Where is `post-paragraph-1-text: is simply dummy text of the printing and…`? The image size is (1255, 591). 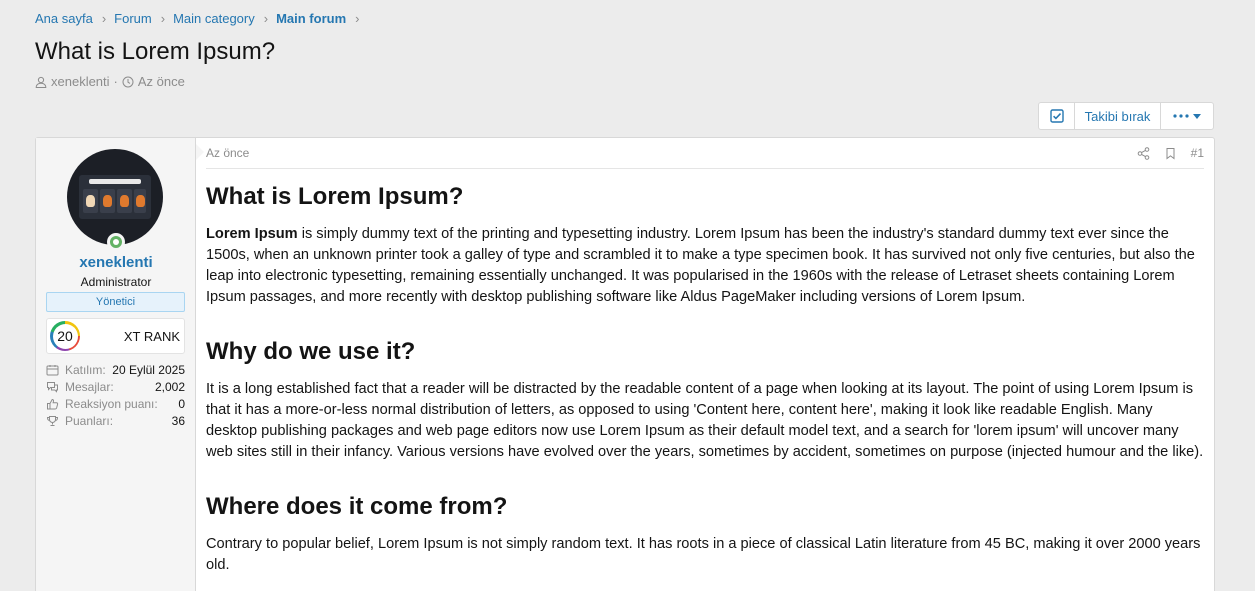 post-paragraph-1-text: is simply dummy text of the printing and… is located at coordinates (700, 265).